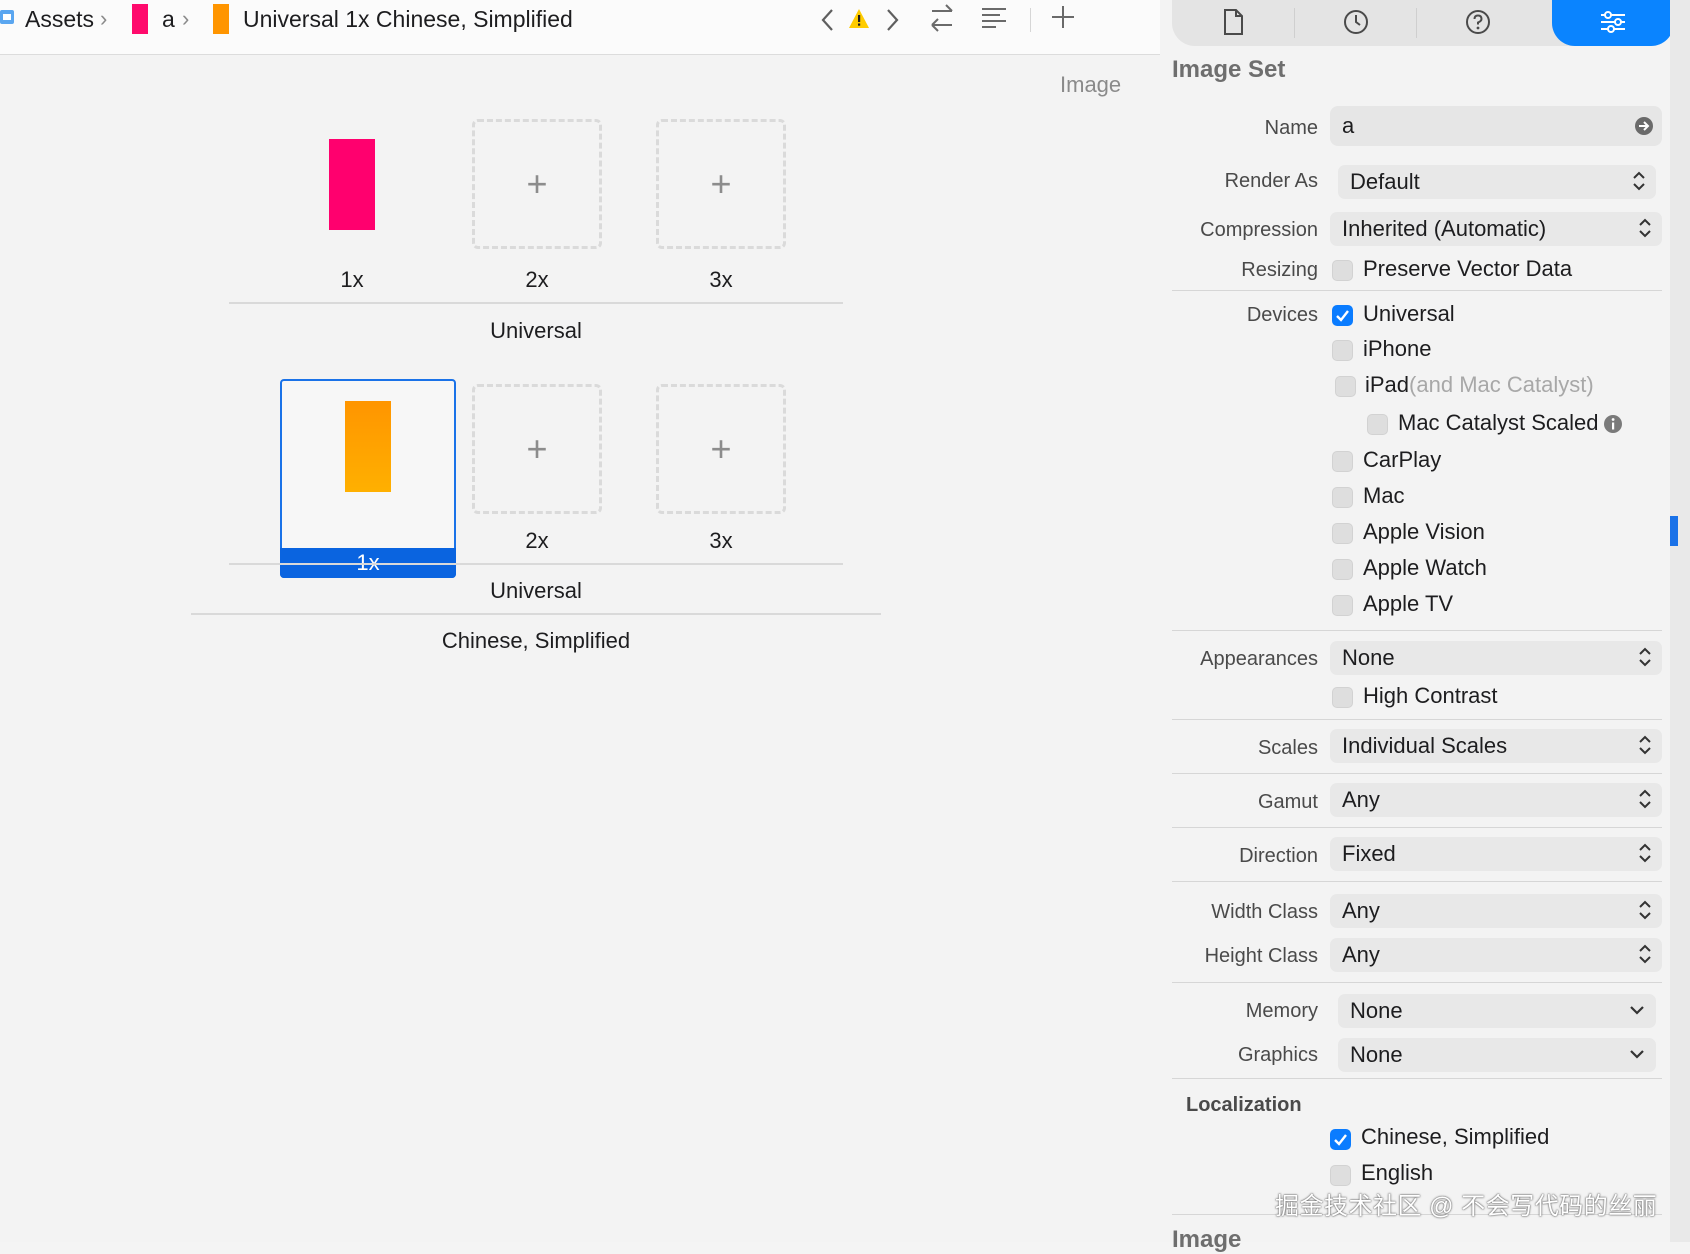 The image size is (1690, 1254). I want to click on inspector-tab-bar, so click(1423, 23).